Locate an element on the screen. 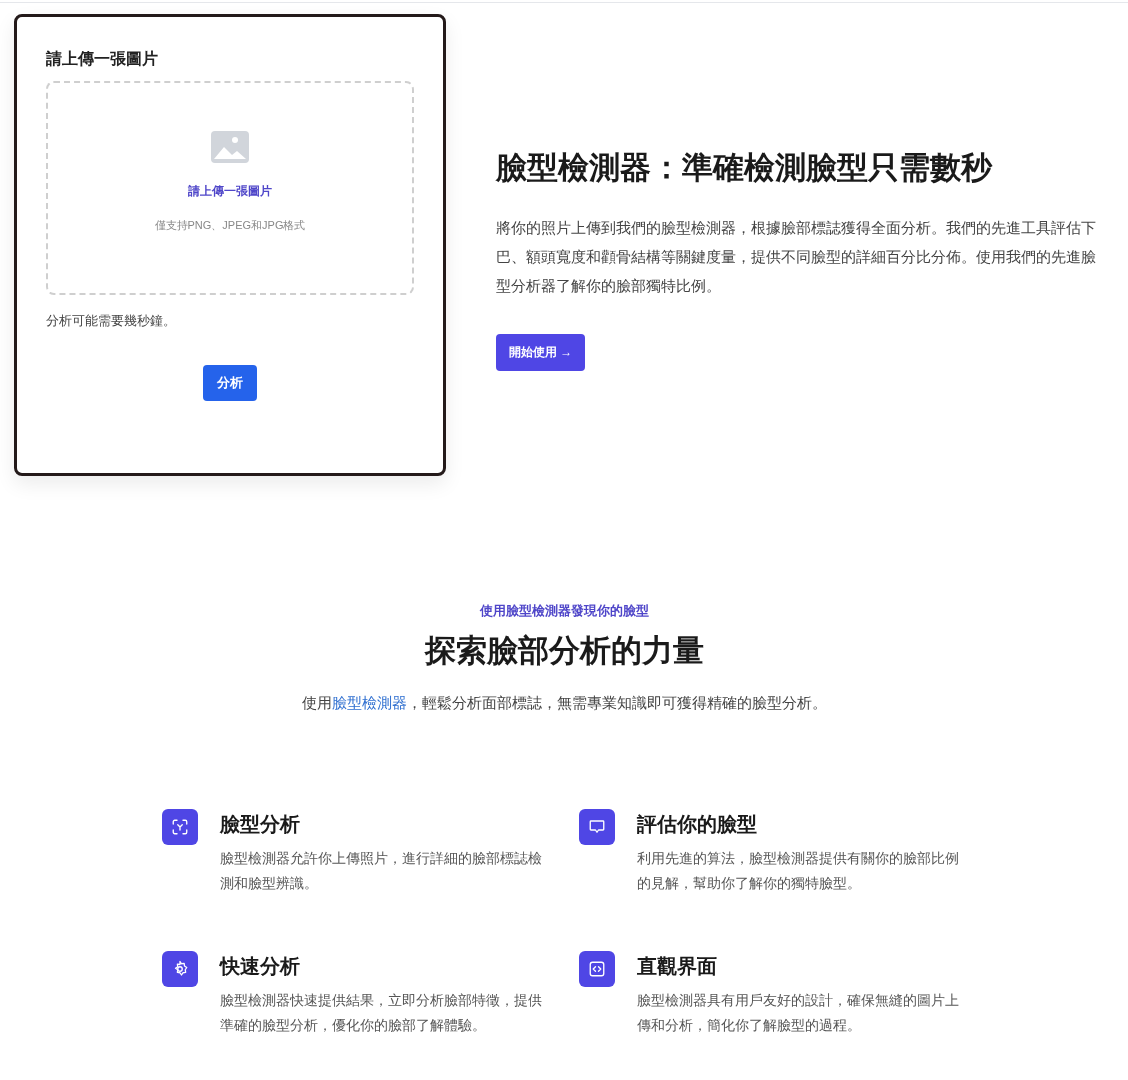 This screenshot has width=1128, height=1080. get-started-button: 開始使用 → is located at coordinates (541, 352).